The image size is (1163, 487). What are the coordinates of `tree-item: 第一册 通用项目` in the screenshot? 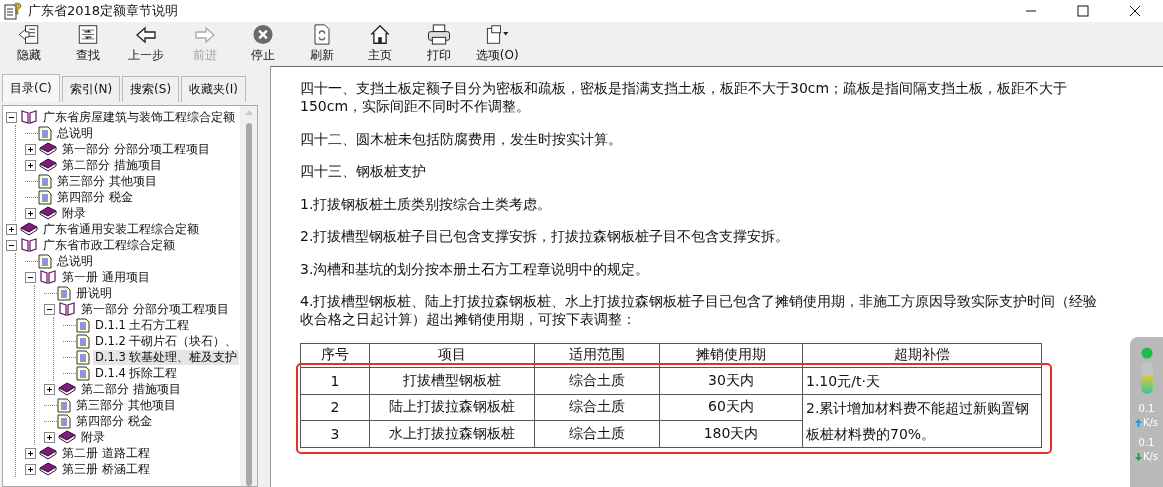 It's located at (106, 277).